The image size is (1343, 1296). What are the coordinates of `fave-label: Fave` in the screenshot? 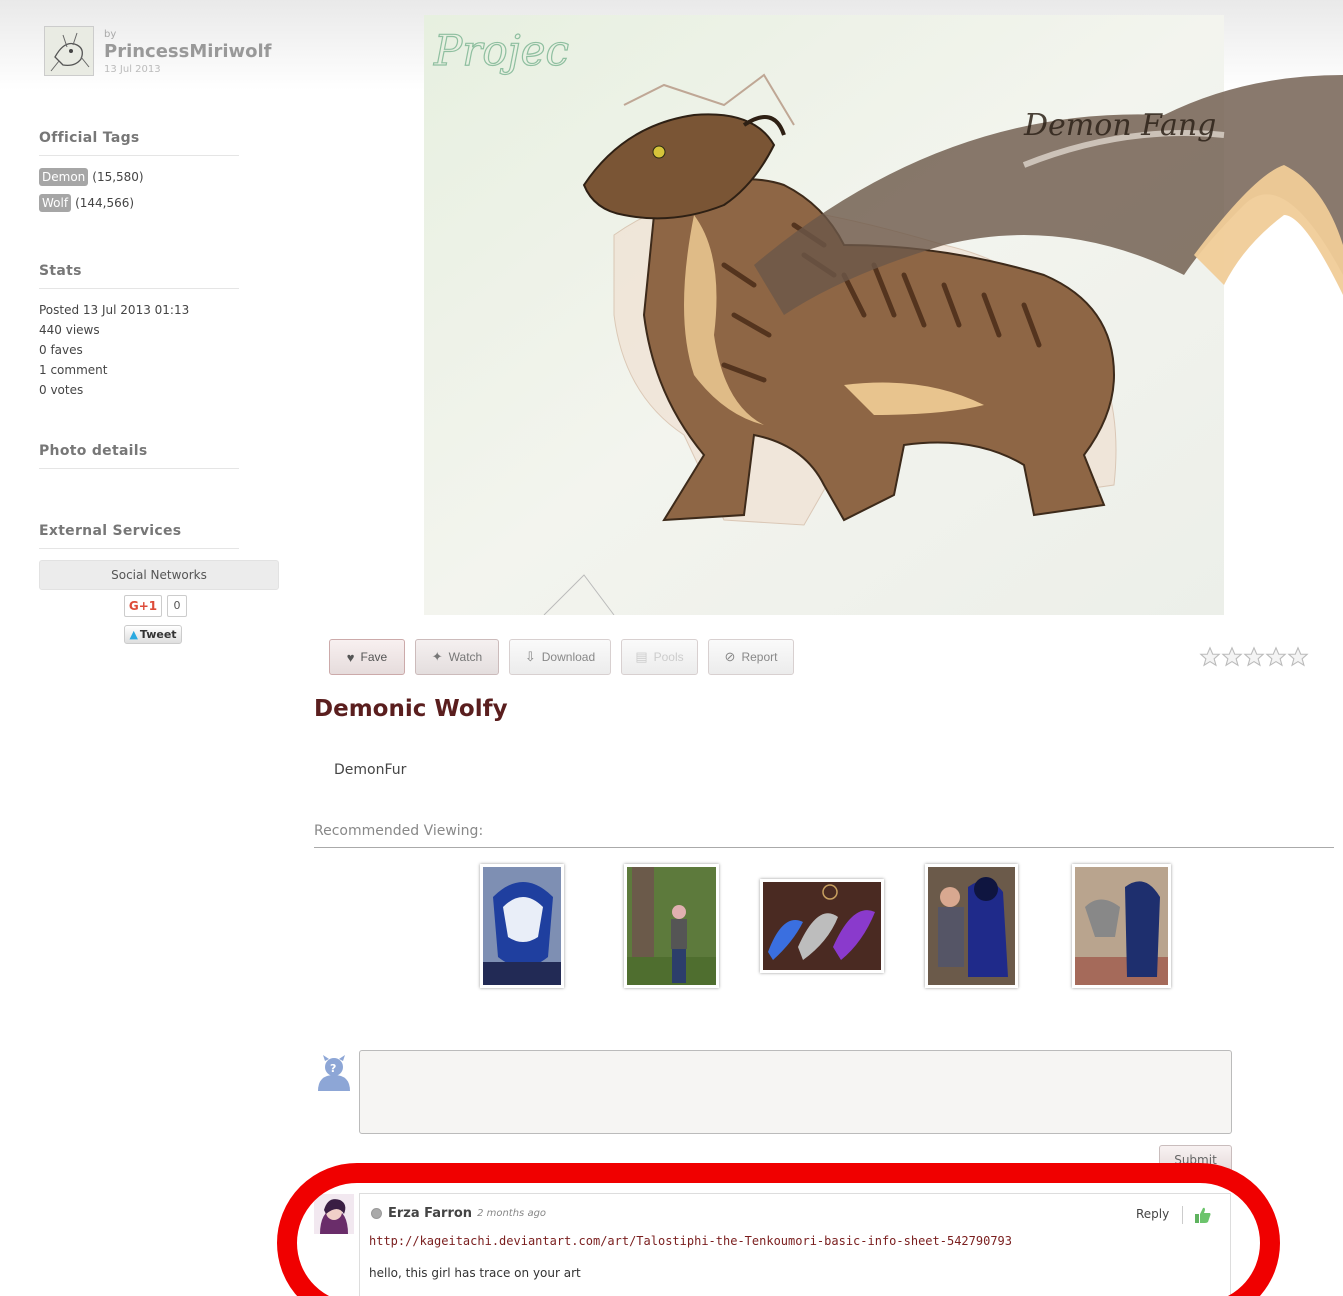 It's located at (374, 657).